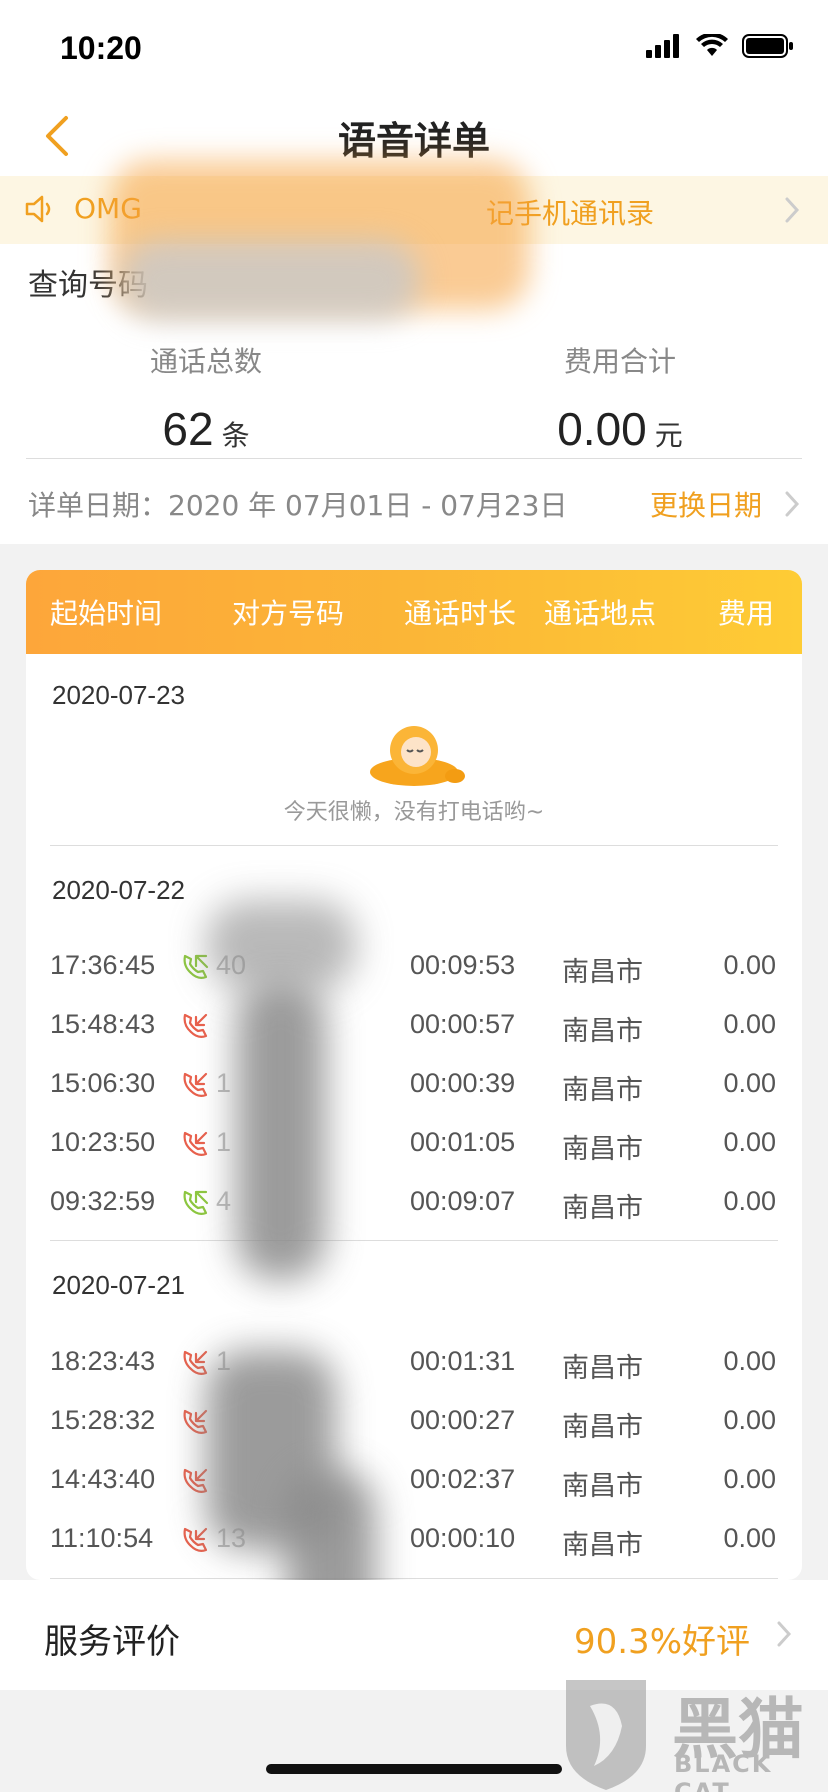  What do you see at coordinates (188, 429) in the screenshot?
I see `total-calls-value: 62` at bounding box center [188, 429].